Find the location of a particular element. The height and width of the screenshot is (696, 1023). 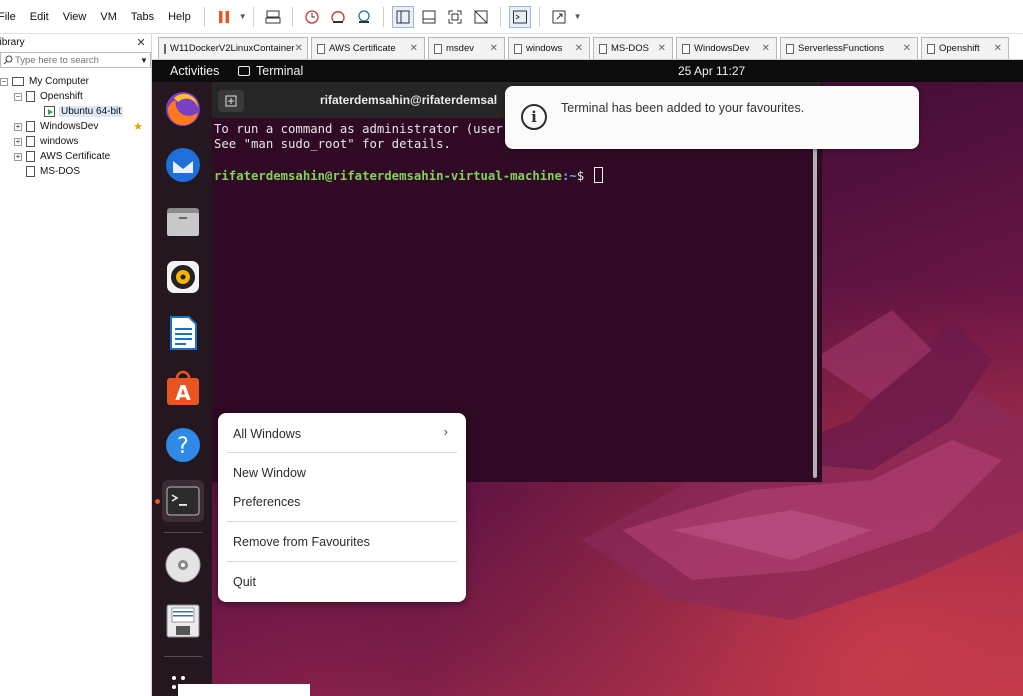

tree-item-windowsdev: + WindowsDev ★ is located at coordinates (75, 126).